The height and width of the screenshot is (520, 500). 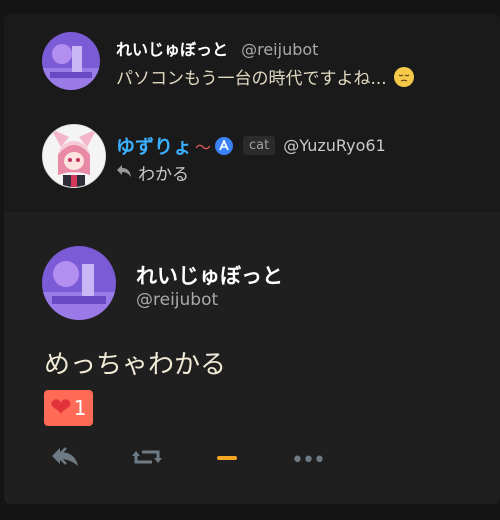 What do you see at coordinates (184, 458) in the screenshot?
I see `note-actions: •••` at bounding box center [184, 458].